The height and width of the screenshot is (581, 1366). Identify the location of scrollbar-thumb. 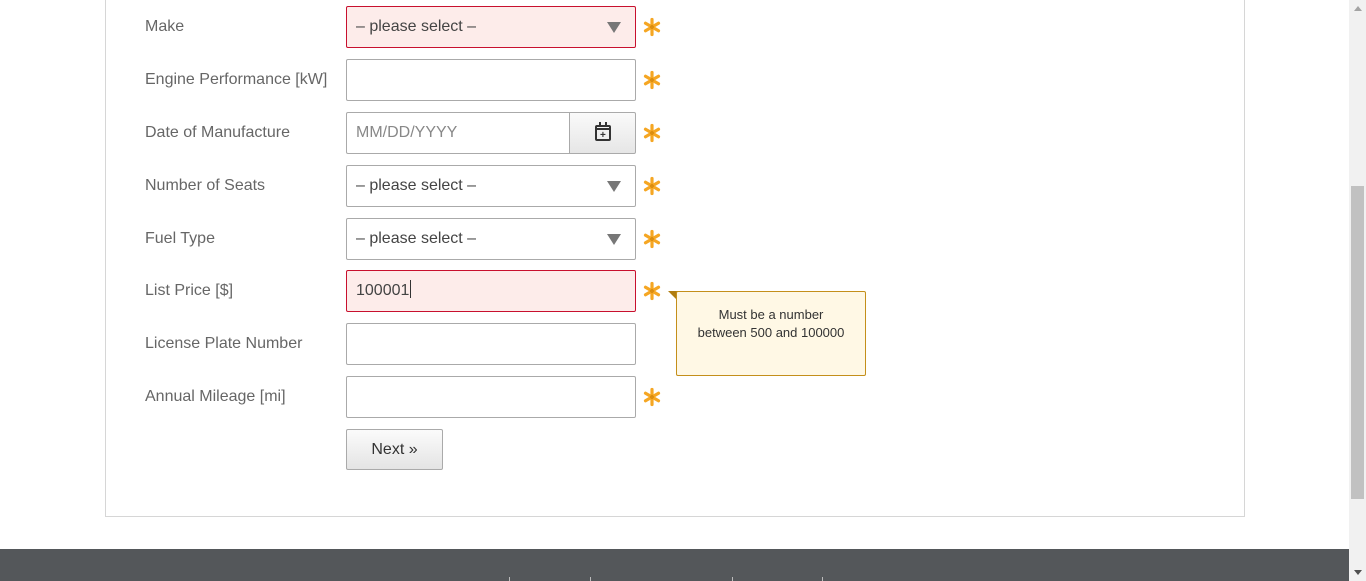
(1357, 342).